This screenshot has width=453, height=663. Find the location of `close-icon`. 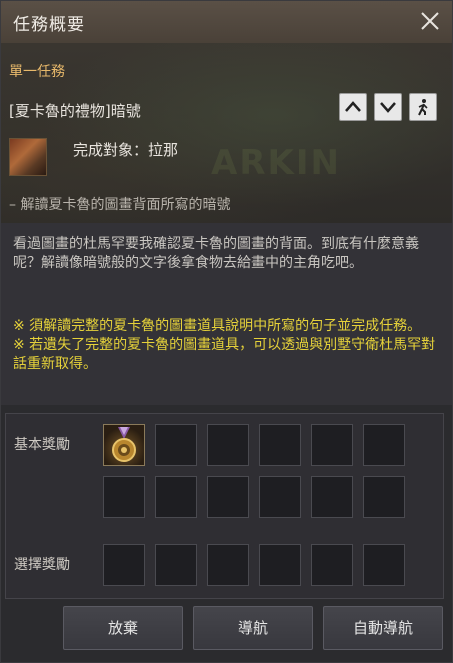

close-icon is located at coordinates (430, 21).